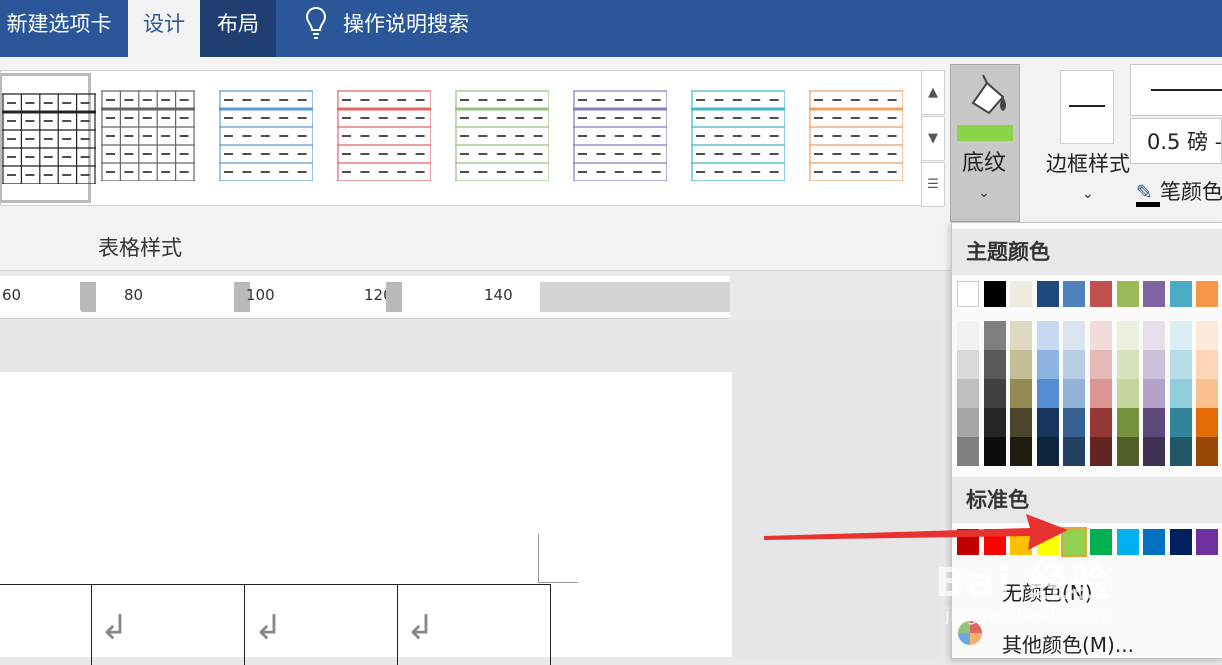 The height and width of the screenshot is (665, 1222). Describe the element at coordinates (164, 28) in the screenshot. I see `tab-design: 设计` at that location.